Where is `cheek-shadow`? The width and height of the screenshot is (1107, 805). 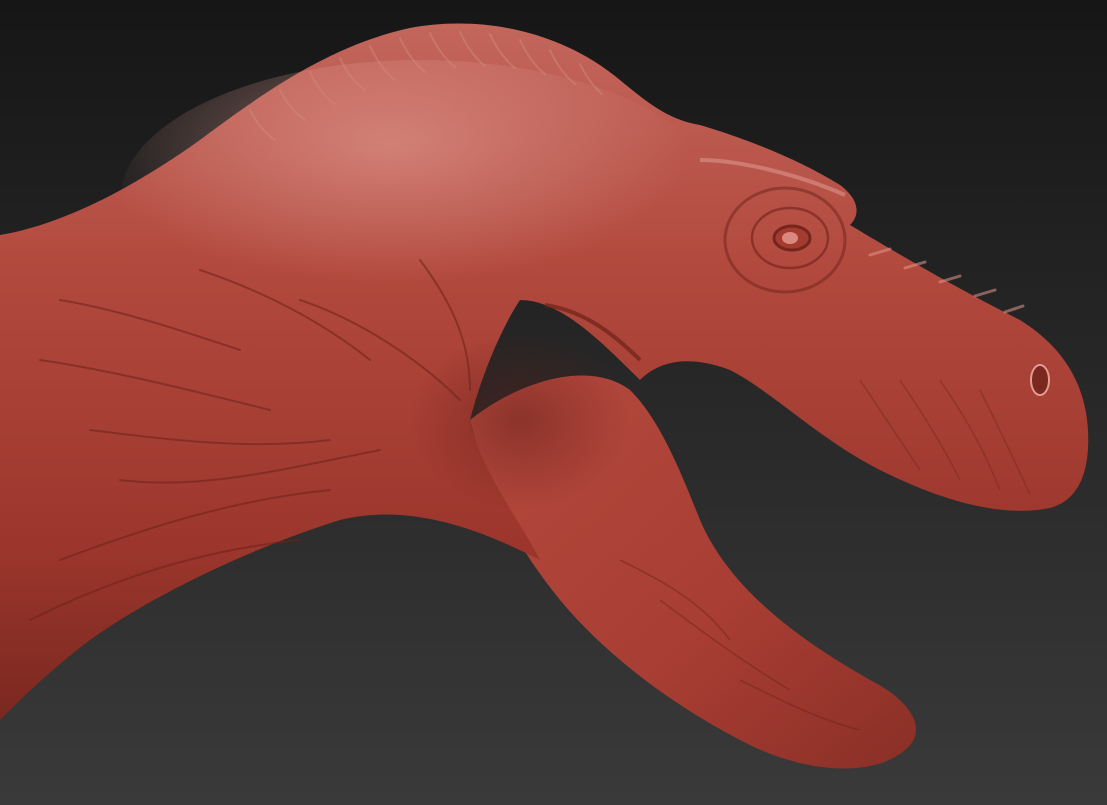
cheek-shadow is located at coordinates (520, 420).